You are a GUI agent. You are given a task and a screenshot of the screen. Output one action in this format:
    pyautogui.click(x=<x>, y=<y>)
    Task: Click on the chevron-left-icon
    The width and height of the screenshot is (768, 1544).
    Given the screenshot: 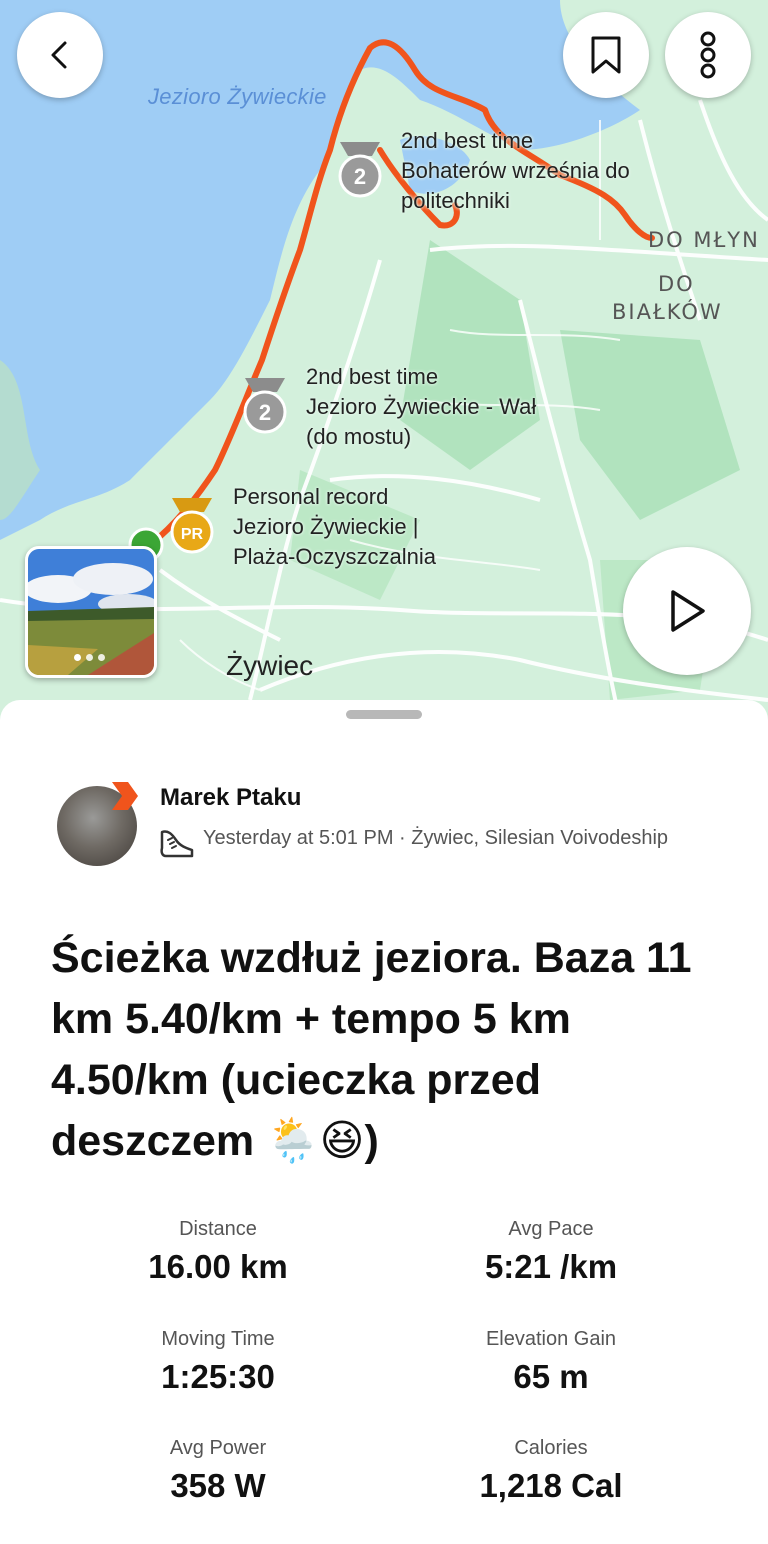 What is the action you would take?
    pyautogui.click(x=59, y=55)
    